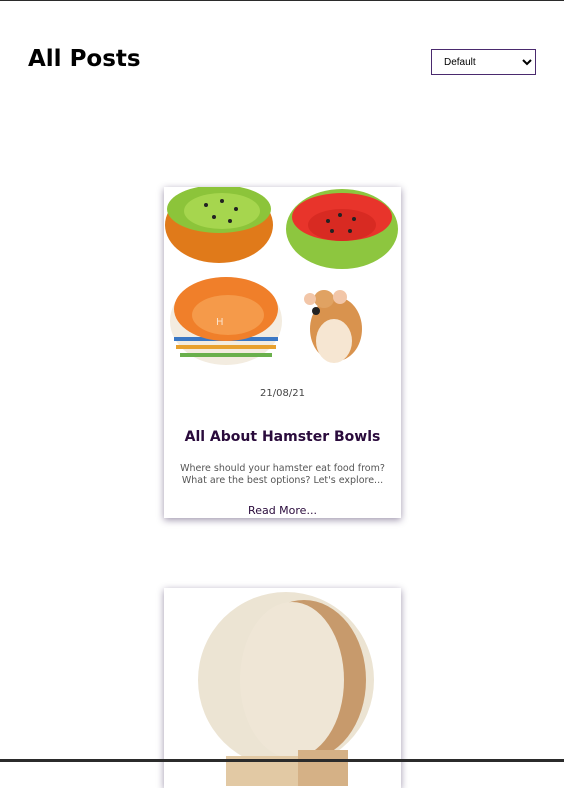 The height and width of the screenshot is (788, 564). I want to click on sort-select: Default, so click(483, 62).